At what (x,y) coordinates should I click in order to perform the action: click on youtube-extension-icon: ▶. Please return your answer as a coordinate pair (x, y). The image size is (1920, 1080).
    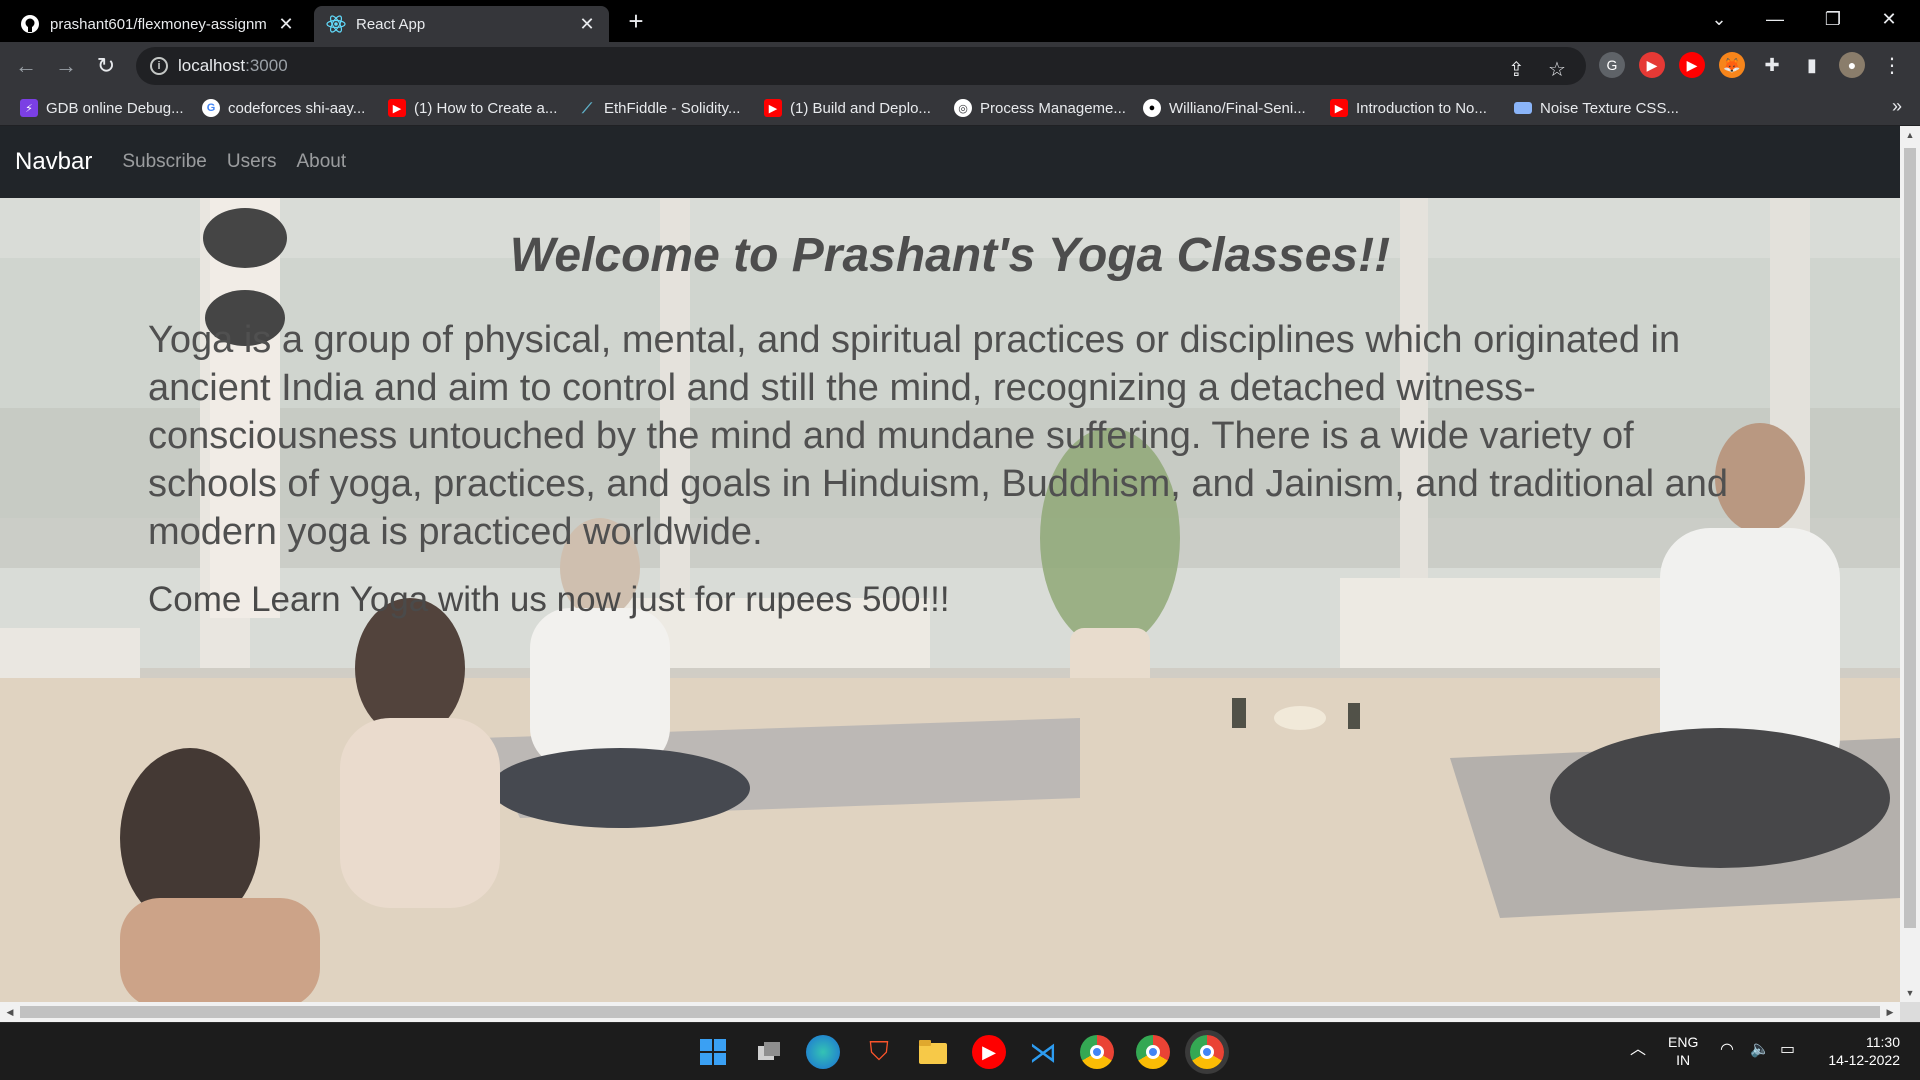
    Looking at the image, I should click on (1692, 65).